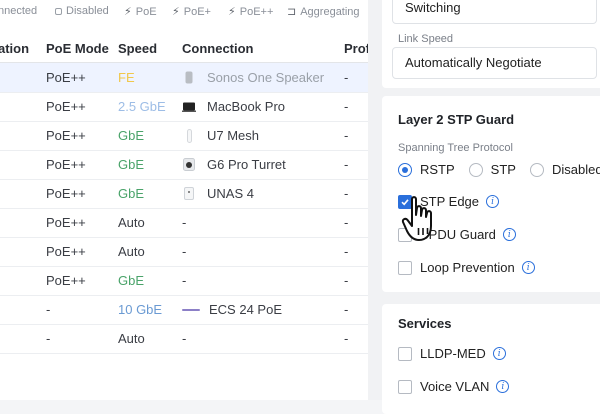 The image size is (600, 414). I want to click on radio-label-stp: STP, so click(503, 169).